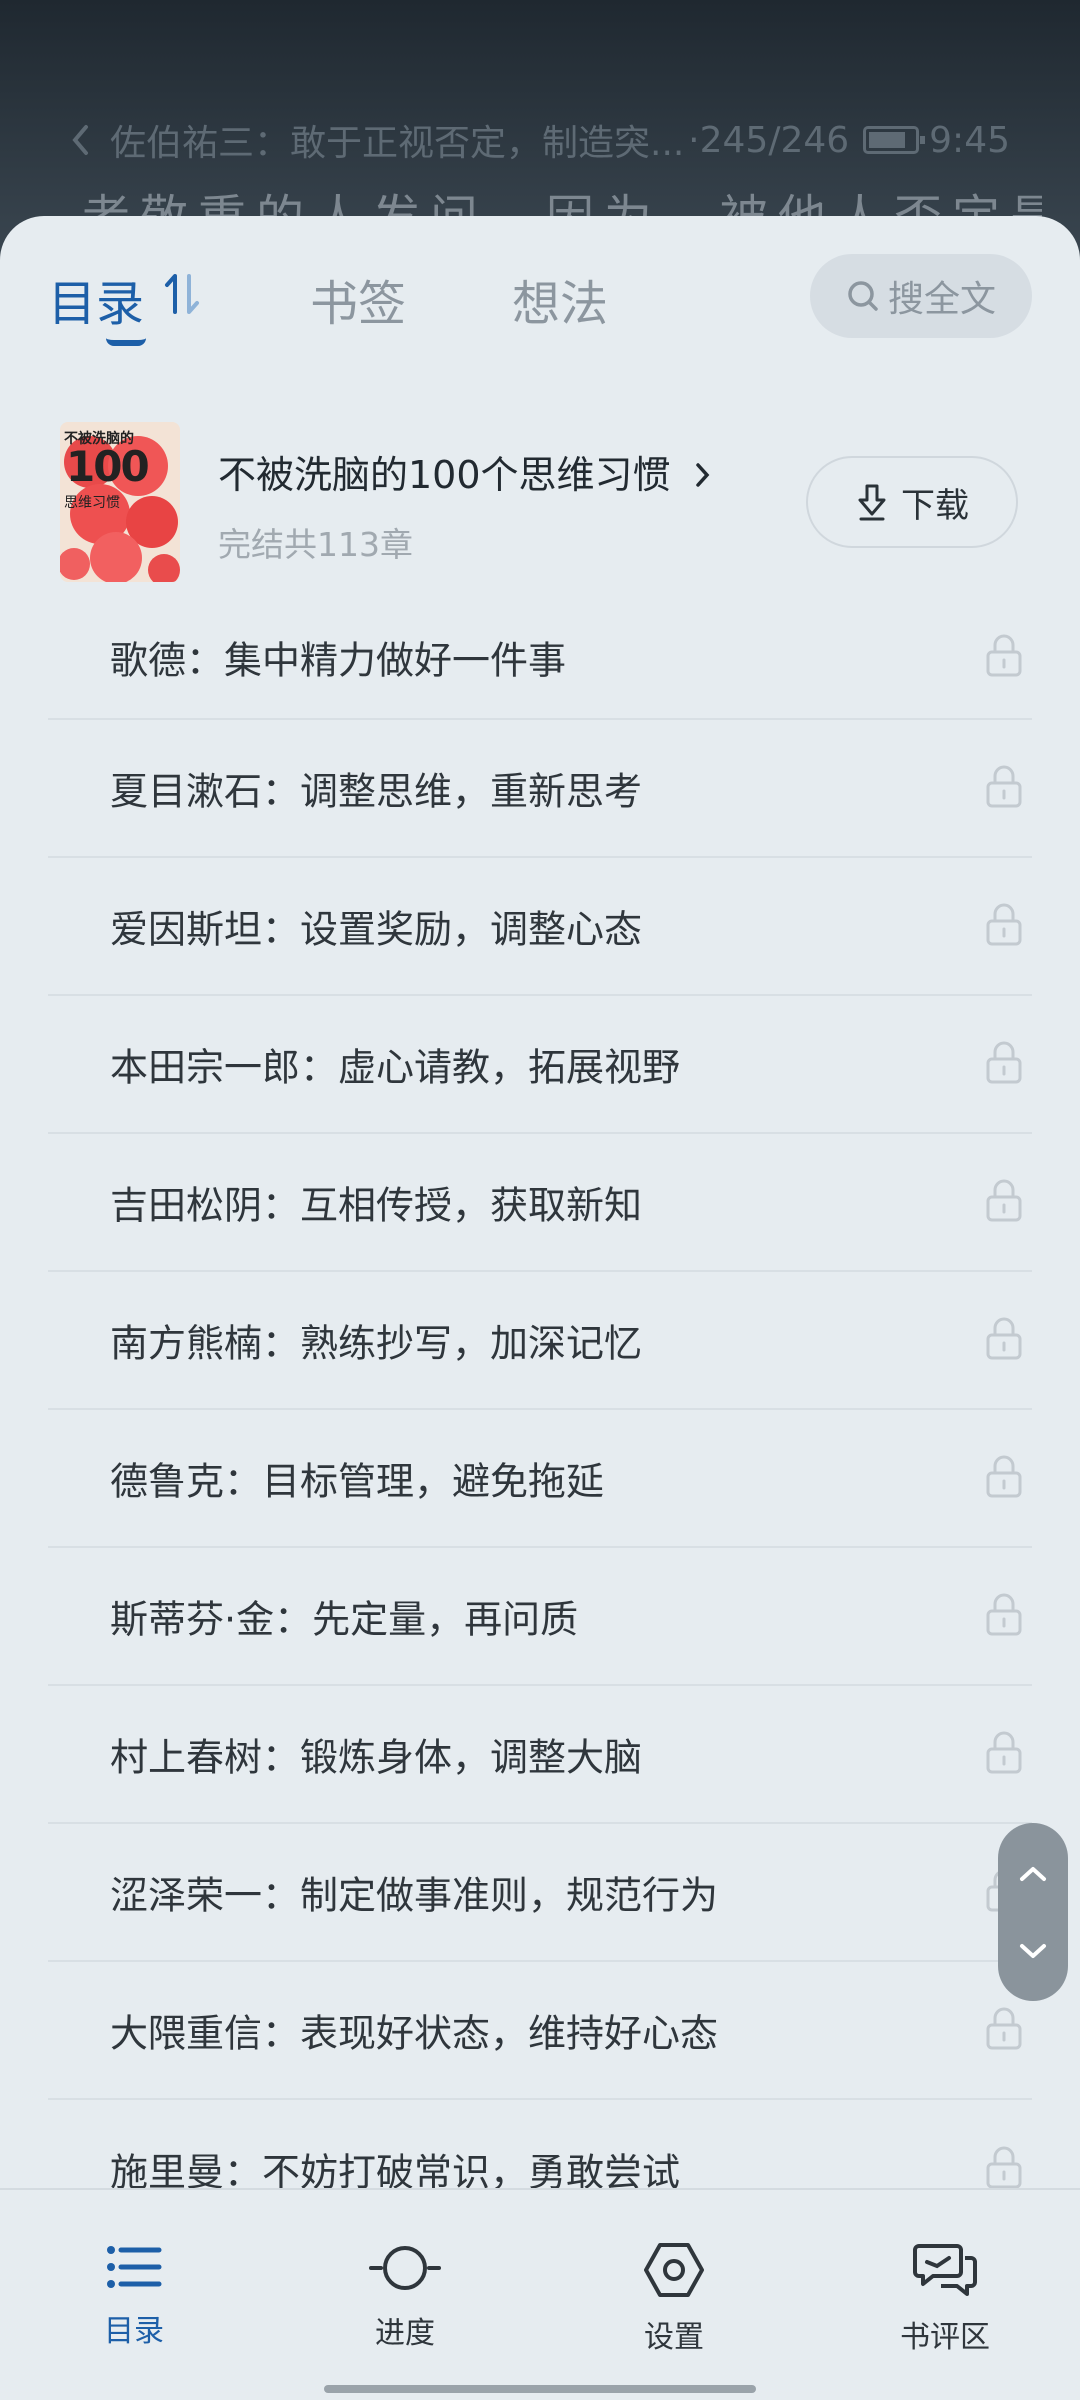 This screenshot has height=2400, width=1080. I want to click on nav-settings: 设置, so click(674, 2299).